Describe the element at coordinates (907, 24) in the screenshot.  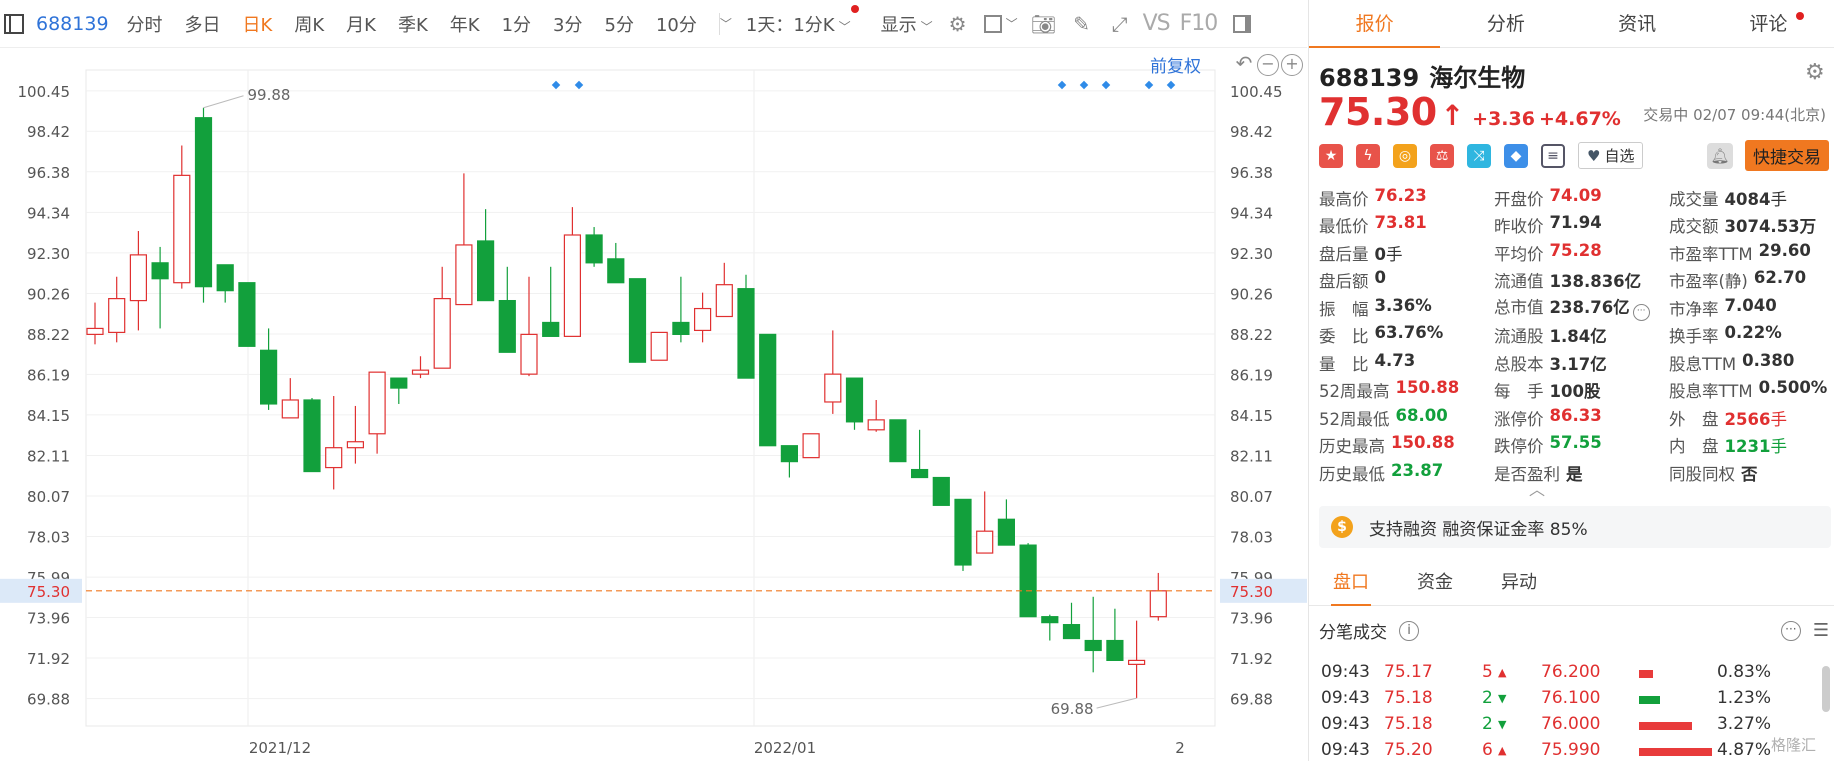
I see `display-menu: 显示 ﹀` at that location.